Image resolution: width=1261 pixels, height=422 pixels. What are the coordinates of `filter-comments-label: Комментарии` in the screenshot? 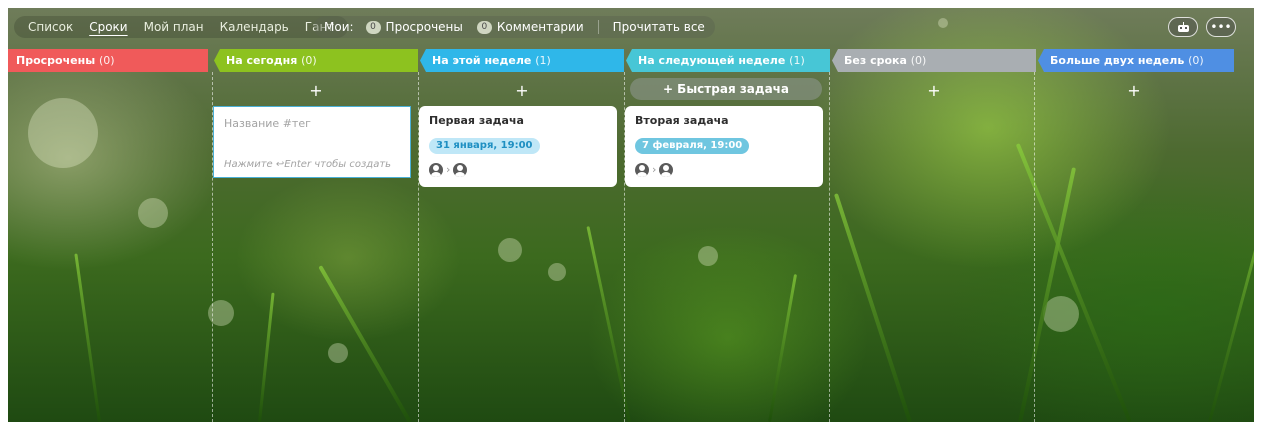 It's located at (540, 27).